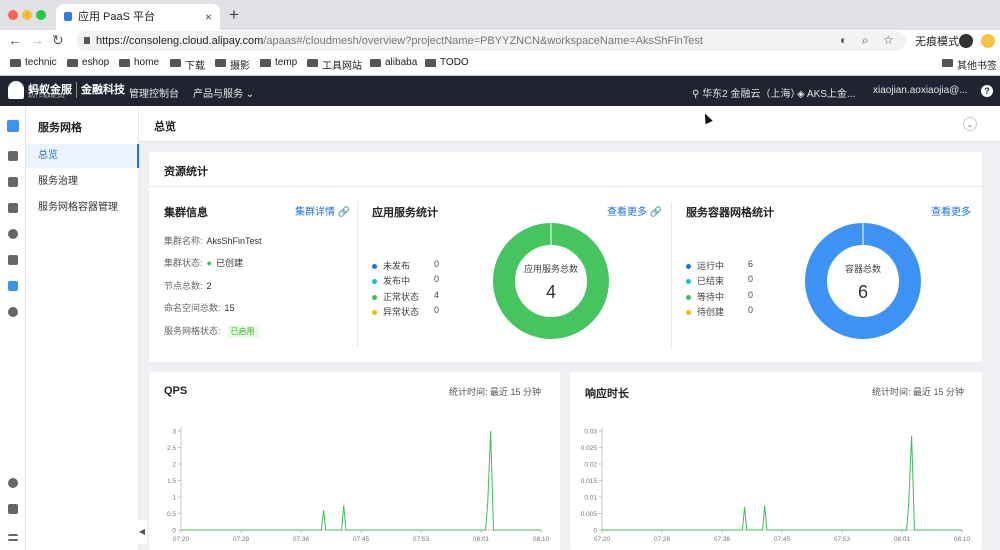 Image resolution: width=1000 pixels, height=550 pixels. What do you see at coordinates (13, 260) in the screenshot?
I see `puzzle-icon` at bounding box center [13, 260].